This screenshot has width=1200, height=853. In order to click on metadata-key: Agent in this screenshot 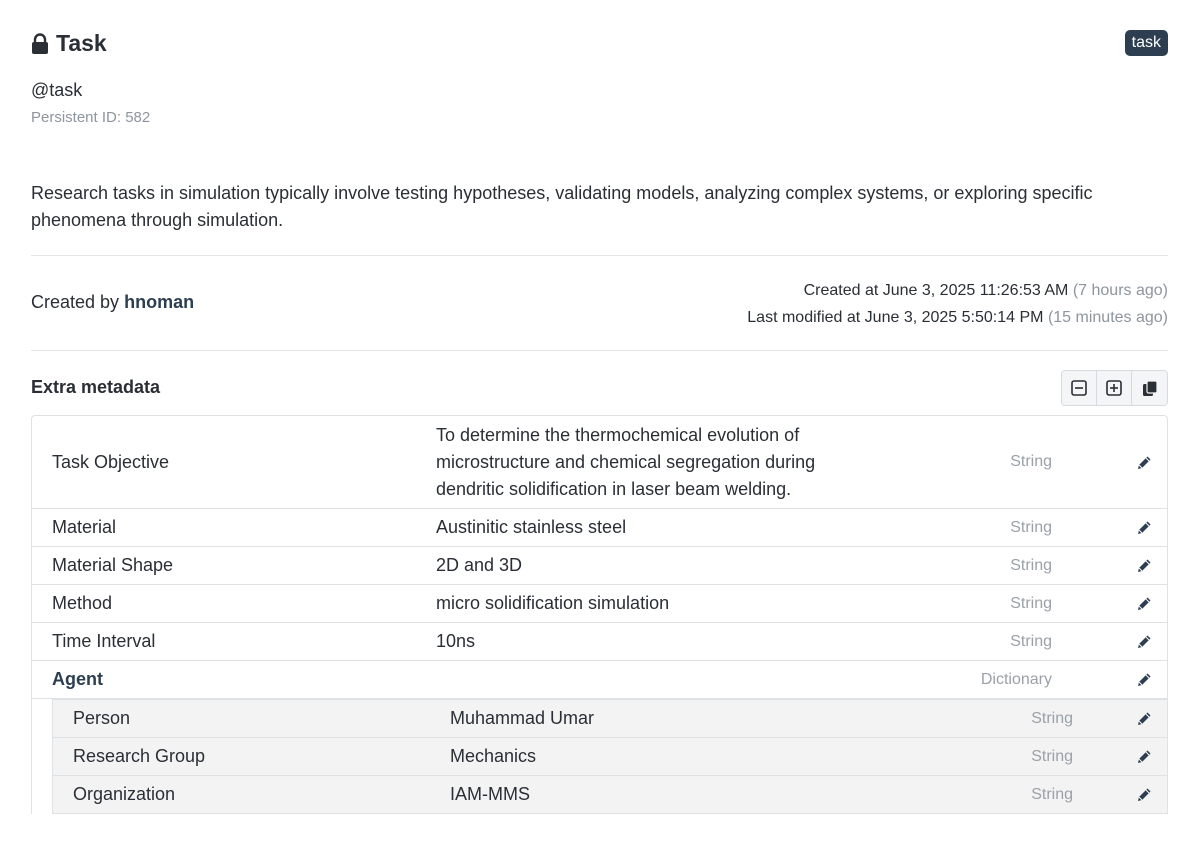, I will do `click(77, 679)`.